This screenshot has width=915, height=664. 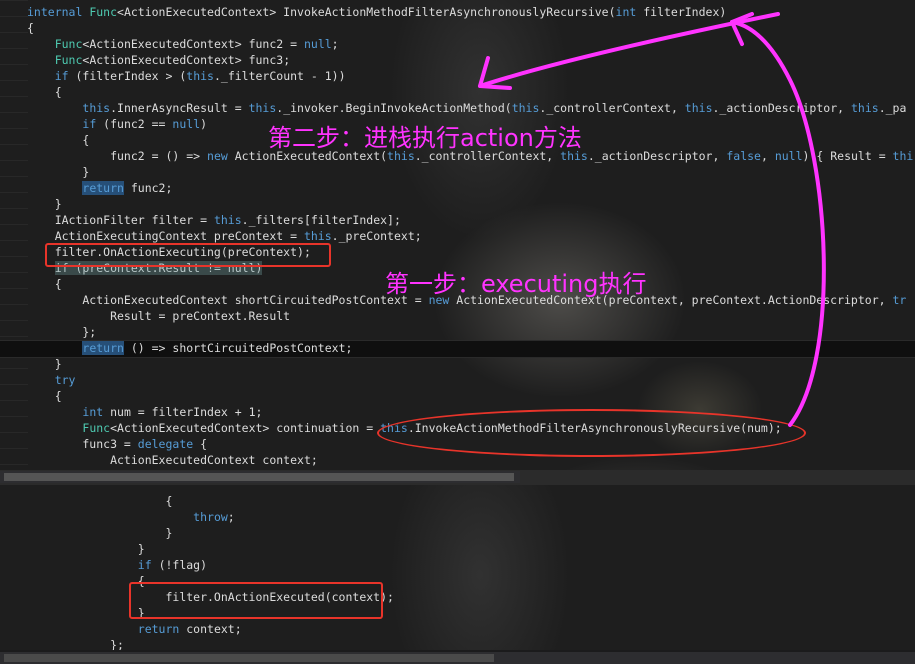 What do you see at coordinates (425, 138) in the screenshot?
I see `annotation-step2: 第二步：进栈执行action方法` at bounding box center [425, 138].